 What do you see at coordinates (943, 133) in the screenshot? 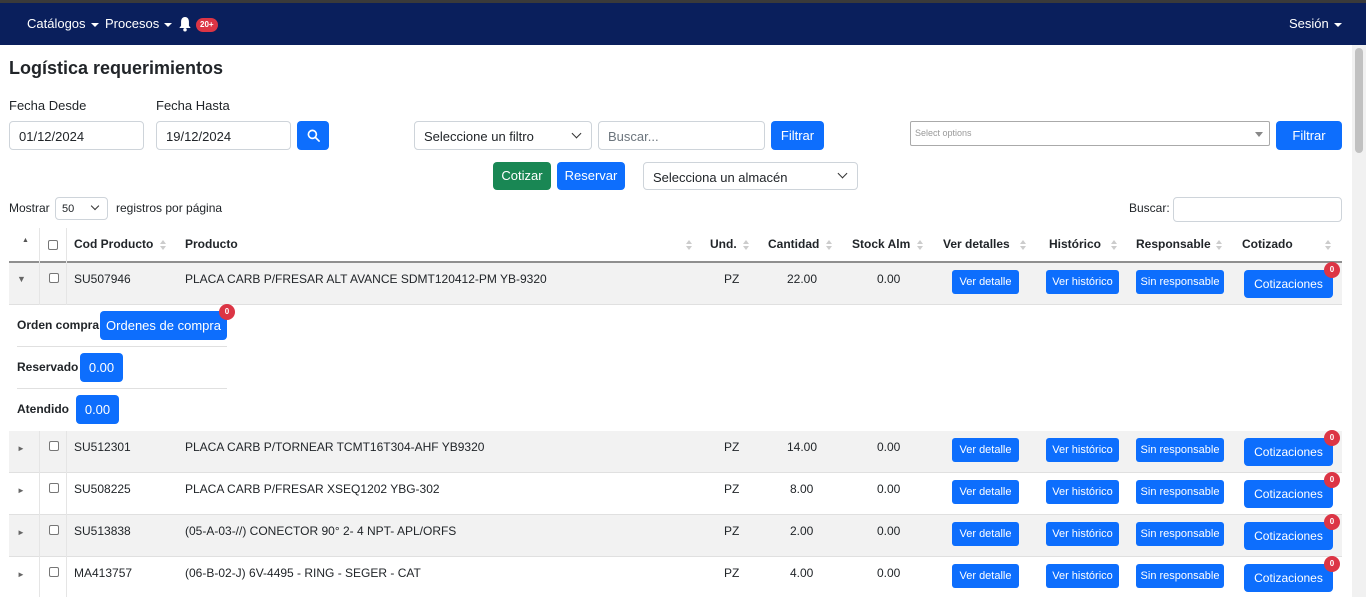
I see `multiselect-placeholder: Select options` at bounding box center [943, 133].